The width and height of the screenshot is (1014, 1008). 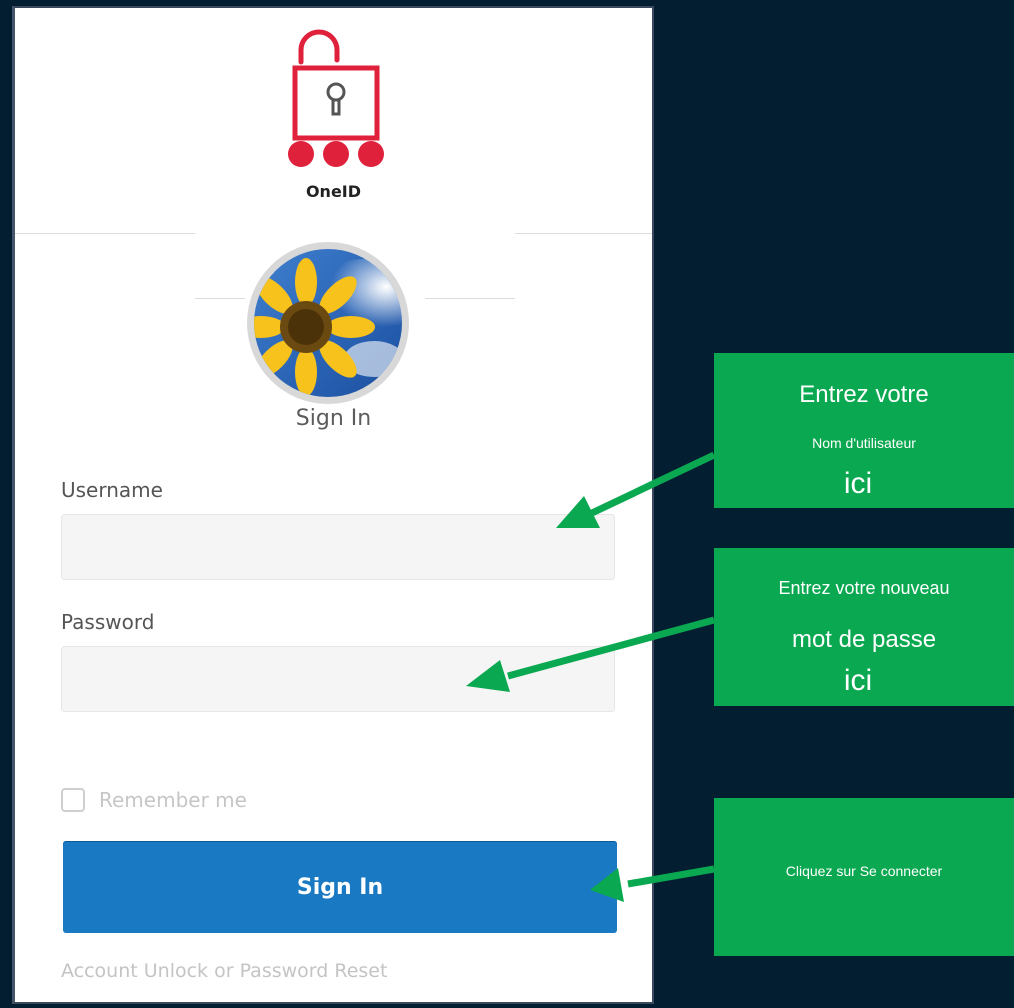 What do you see at coordinates (864, 588) in the screenshot?
I see `callout-line: Entrez votre nouveau` at bounding box center [864, 588].